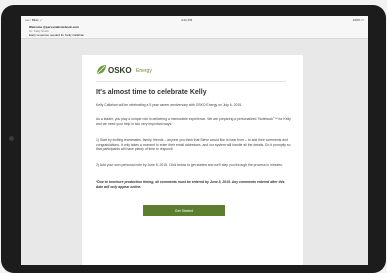 The height and width of the screenshot is (273, 387). Describe the element at coordinates (144, 71) in the screenshot. I see `logo-brand-sub: Energy` at that location.